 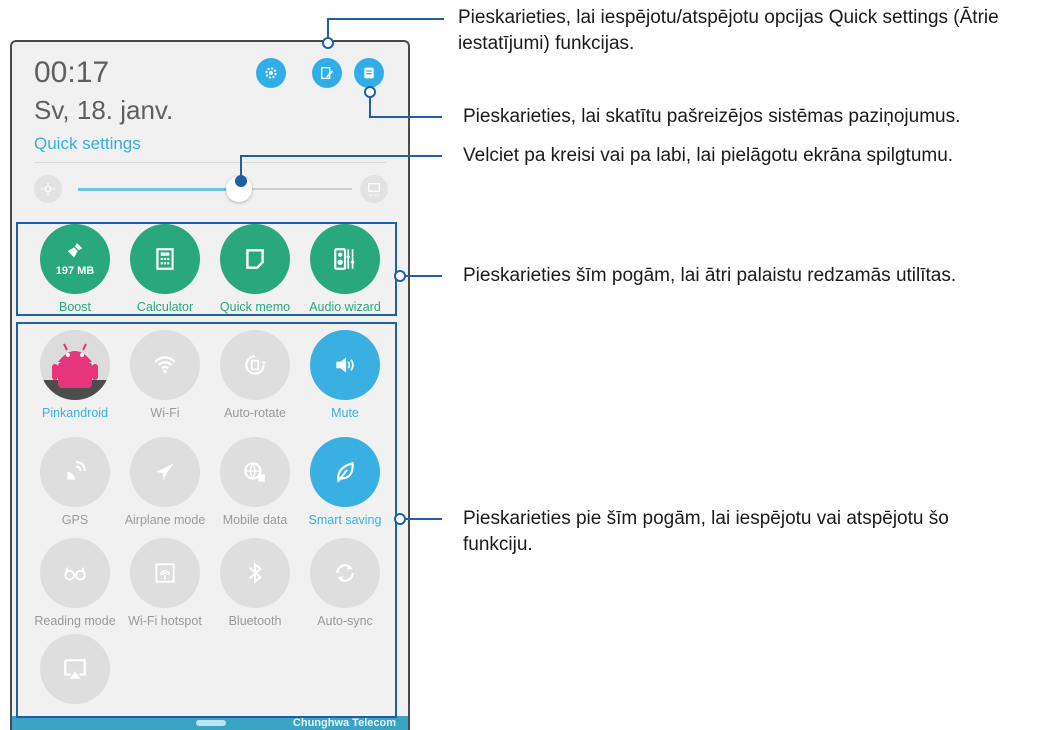 I want to click on drag-handle, so click(x=211, y=723).